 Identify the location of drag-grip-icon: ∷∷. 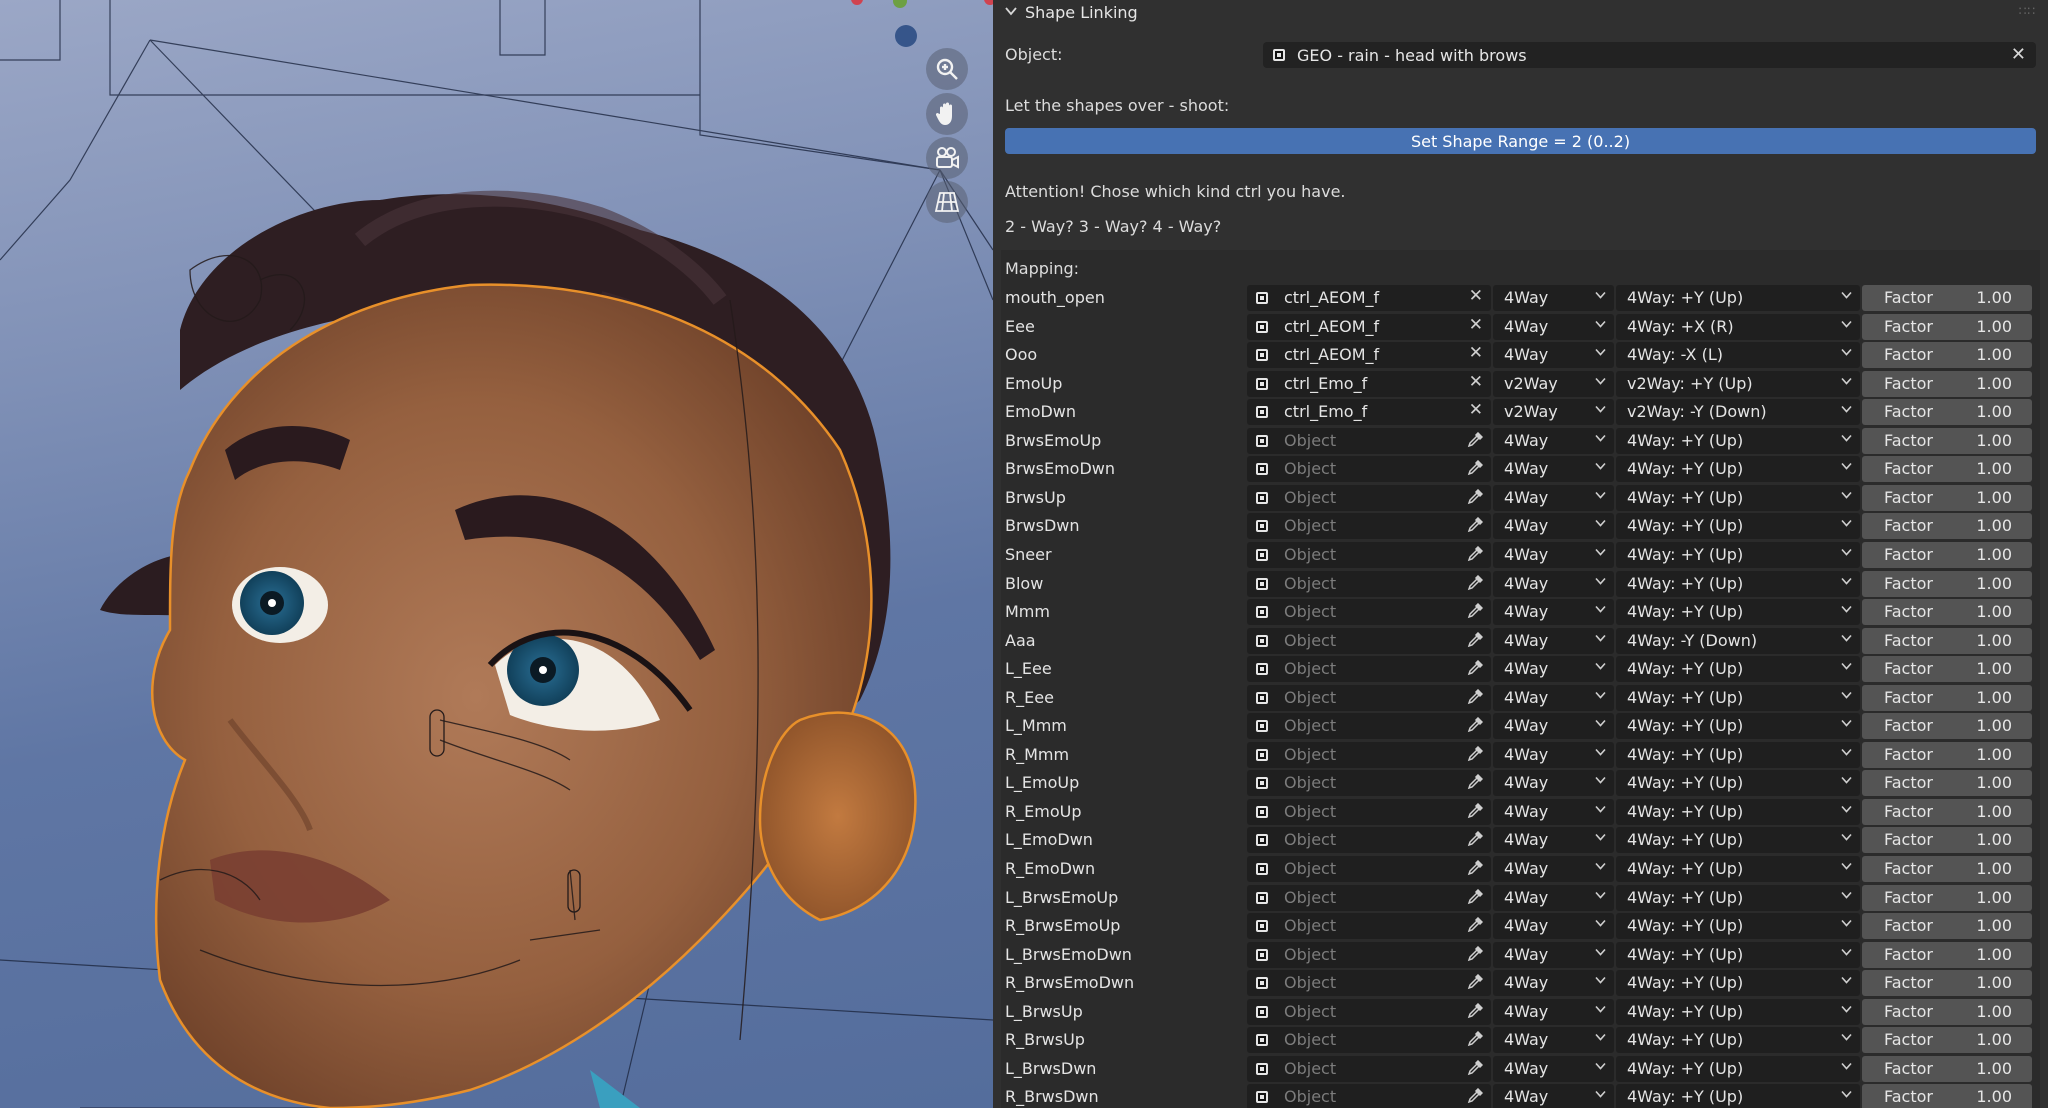
(2027, 11).